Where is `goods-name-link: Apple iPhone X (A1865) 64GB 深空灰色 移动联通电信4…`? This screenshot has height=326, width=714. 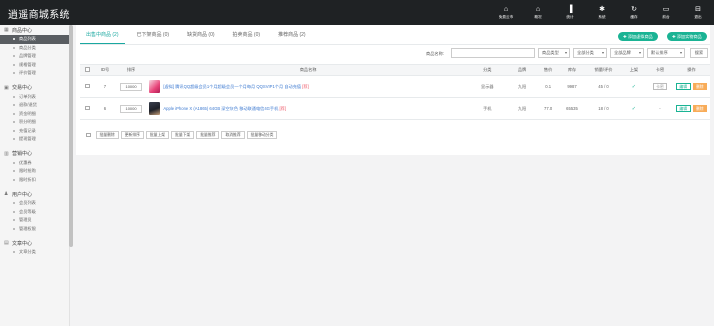 goods-name-link: Apple iPhone X (A1865) 64GB 深空灰色 移动联通电信4… is located at coordinates (224, 108).